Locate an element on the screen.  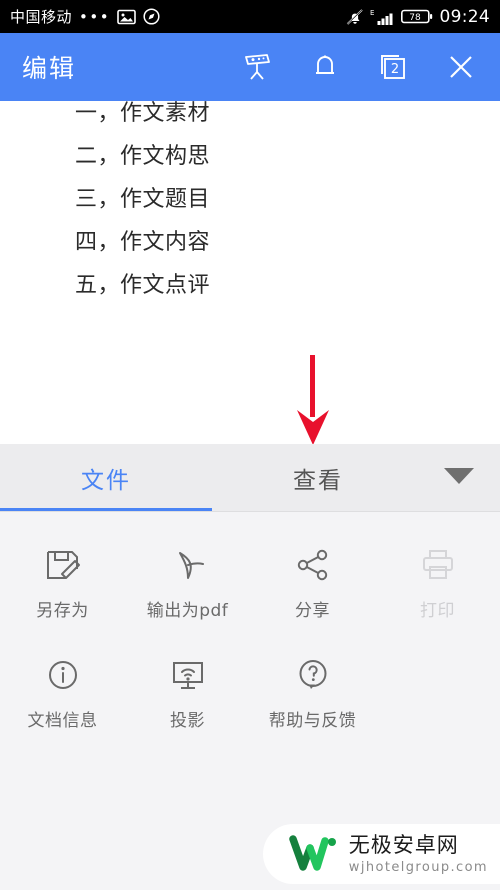
tab-file-label: 文件 is located at coordinates (106, 481).